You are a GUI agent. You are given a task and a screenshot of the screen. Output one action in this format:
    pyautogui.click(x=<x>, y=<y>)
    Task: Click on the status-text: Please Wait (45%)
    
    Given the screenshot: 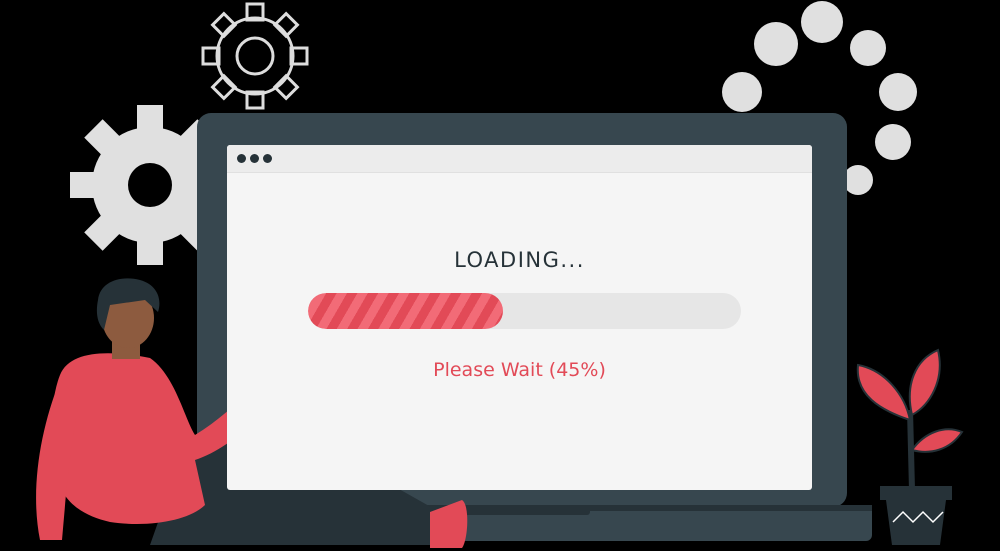 What is the action you would take?
    pyautogui.click(x=519, y=370)
    